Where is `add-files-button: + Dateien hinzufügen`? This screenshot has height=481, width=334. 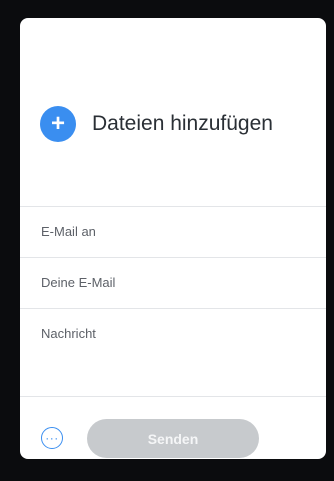
add-files-button: + Dateien hinzufügen is located at coordinates (156, 124).